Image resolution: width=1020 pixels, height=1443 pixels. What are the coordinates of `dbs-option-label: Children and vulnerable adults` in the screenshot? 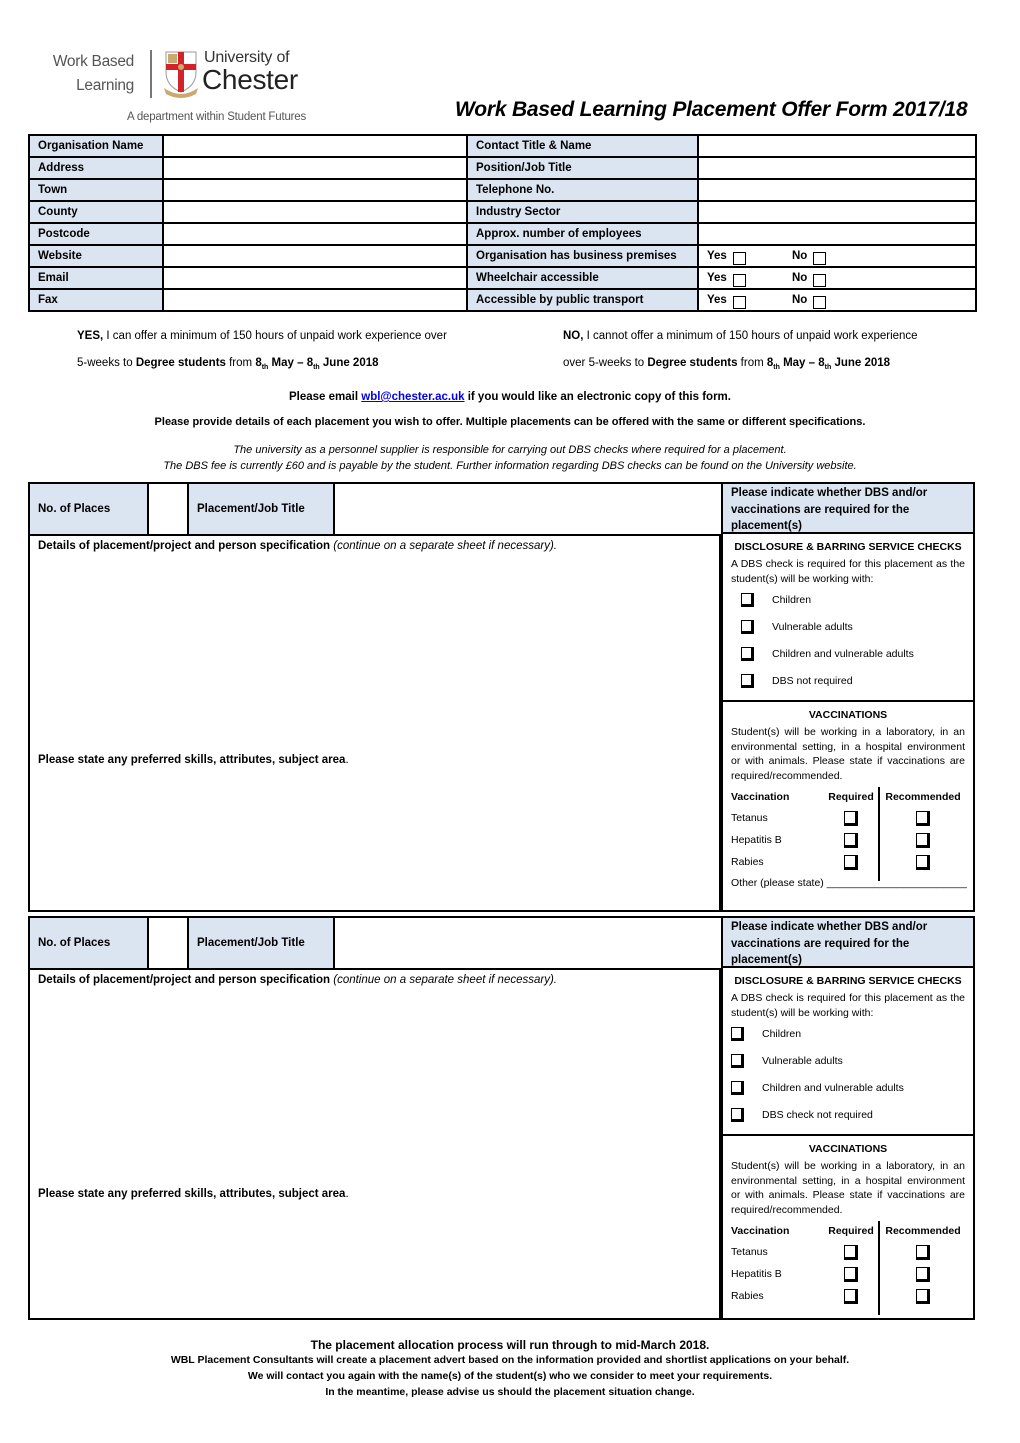 It's located at (843, 653).